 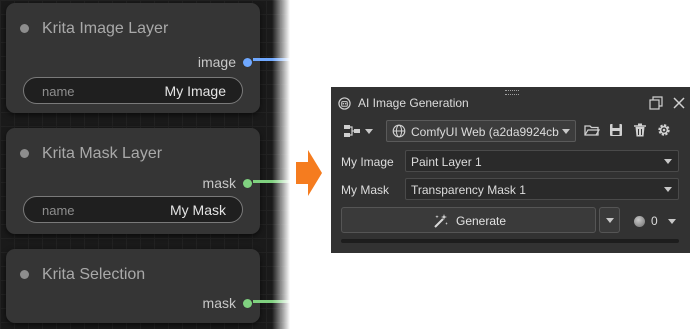 What do you see at coordinates (656, 103) in the screenshot?
I see `float-icon` at bounding box center [656, 103].